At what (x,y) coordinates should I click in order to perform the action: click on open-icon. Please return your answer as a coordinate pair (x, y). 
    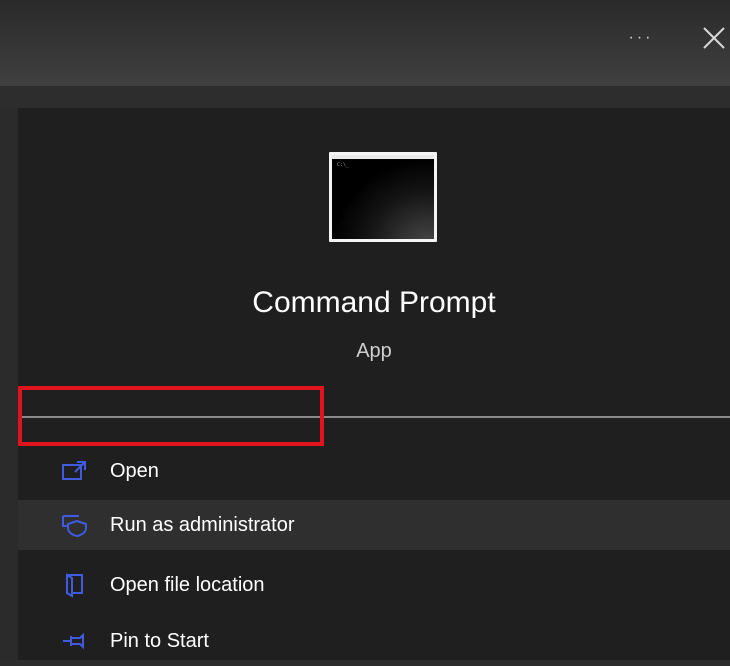
    Looking at the image, I should click on (75, 471).